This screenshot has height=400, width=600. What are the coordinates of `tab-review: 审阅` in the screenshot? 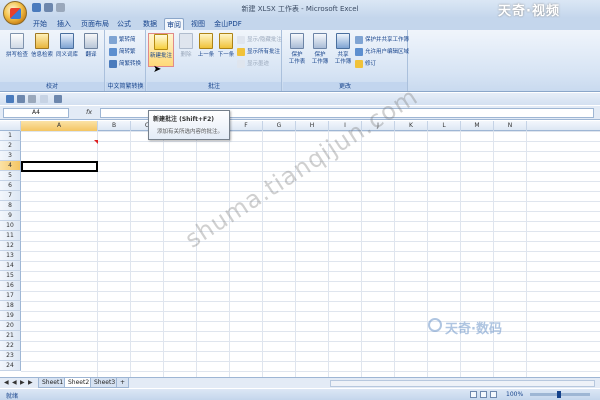 It's located at (174, 24).